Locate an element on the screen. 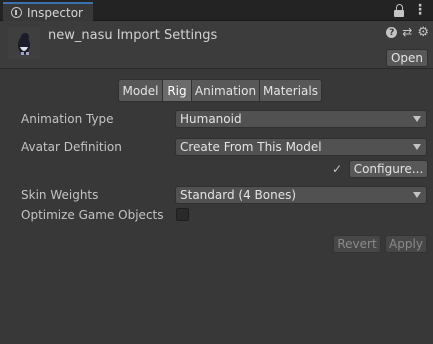 The width and height of the screenshot is (433, 344). import-tabs: Model Rig Animation Materials is located at coordinates (220, 90).